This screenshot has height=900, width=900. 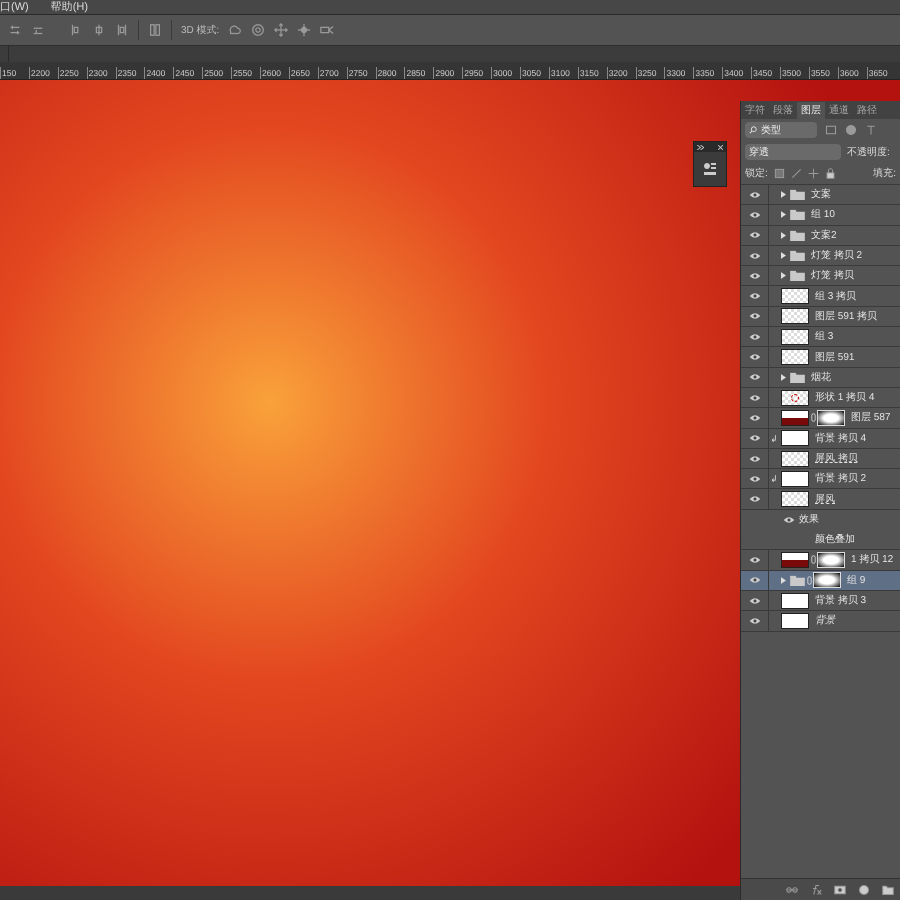 I want to click on layer-name: 形状 1 拷贝 4, so click(x=844, y=398).